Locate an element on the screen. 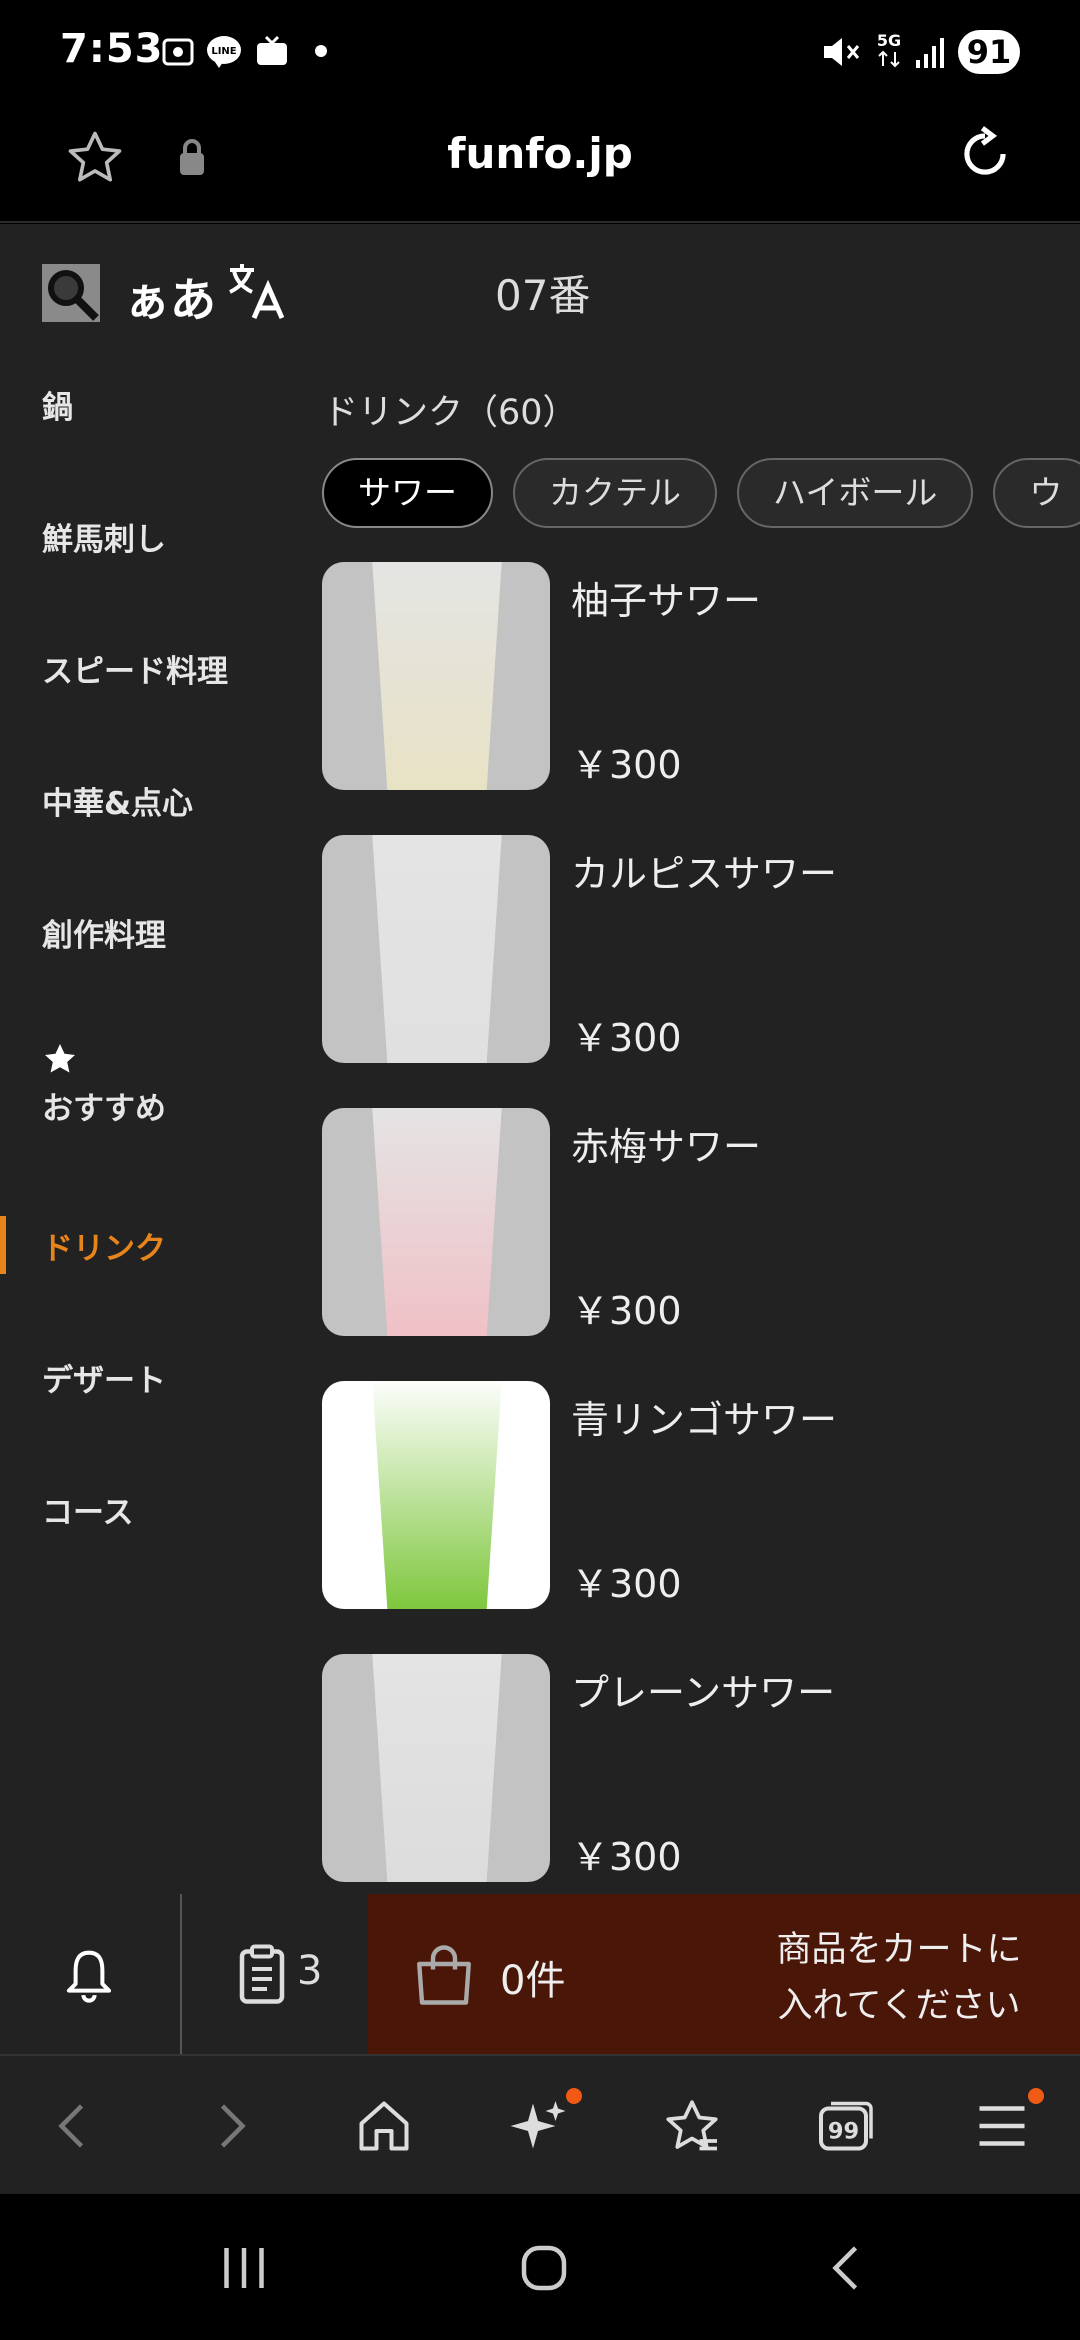 This screenshot has height=2340, width=1080. signal-icon is located at coordinates (930, 53).